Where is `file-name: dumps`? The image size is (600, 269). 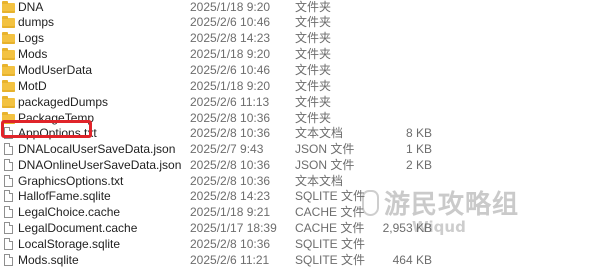
file-name: dumps is located at coordinates (36, 22).